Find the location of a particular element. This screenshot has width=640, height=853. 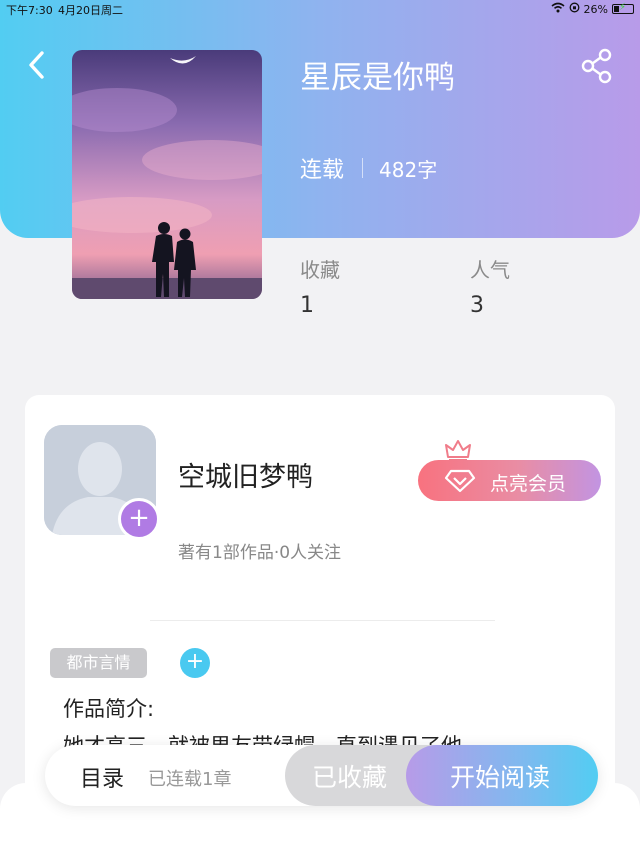

diamond-icon is located at coordinates (460, 481).